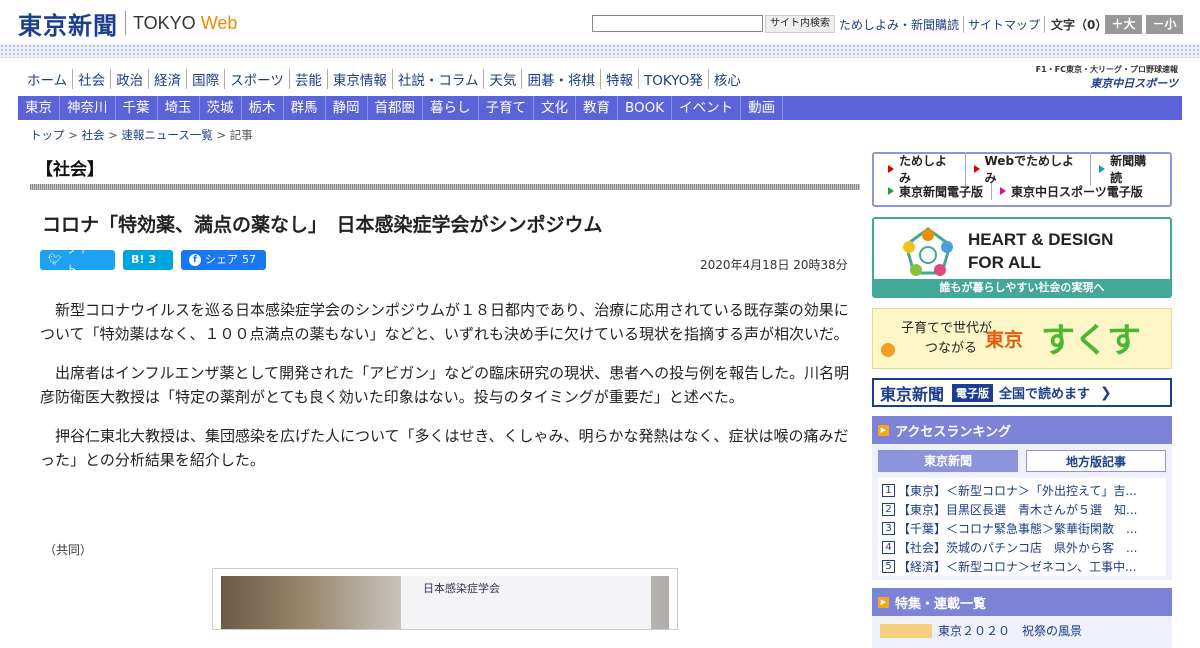 Image resolution: width=1200 pixels, height=648 pixels. I want to click on facebook-share-count: 57, so click(249, 259).